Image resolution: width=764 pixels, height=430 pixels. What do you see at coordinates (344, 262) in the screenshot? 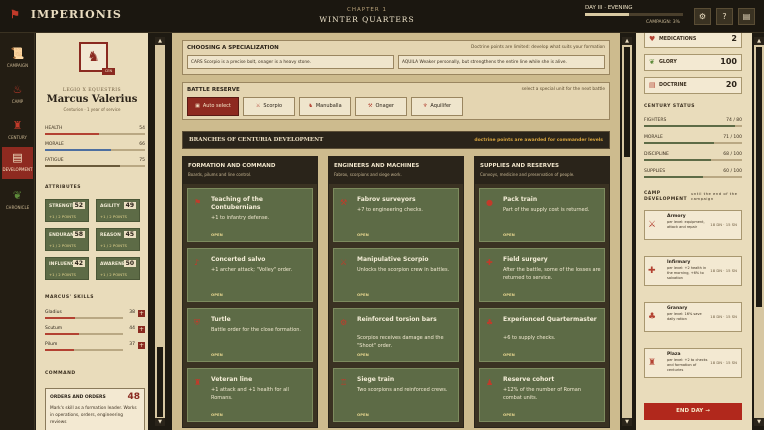
I see `scorpio-icon: ⚔` at bounding box center [344, 262].